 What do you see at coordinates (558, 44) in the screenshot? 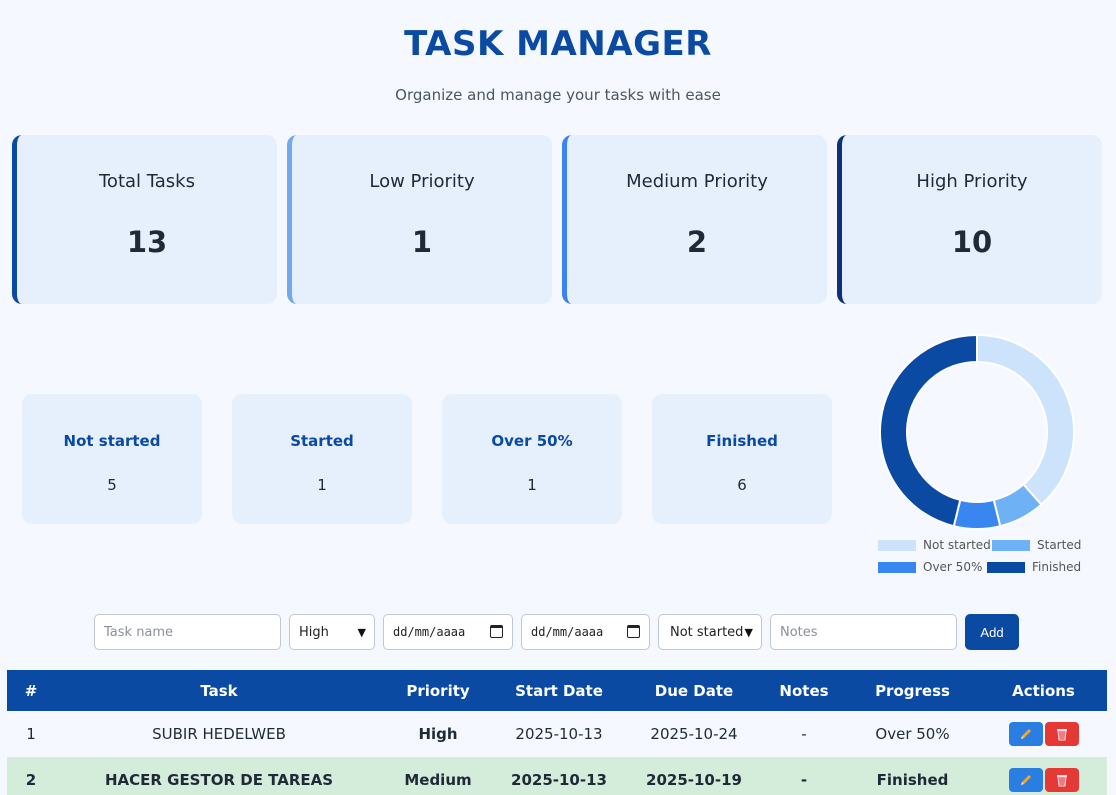
I see `page-title: TASK MANAGER` at bounding box center [558, 44].